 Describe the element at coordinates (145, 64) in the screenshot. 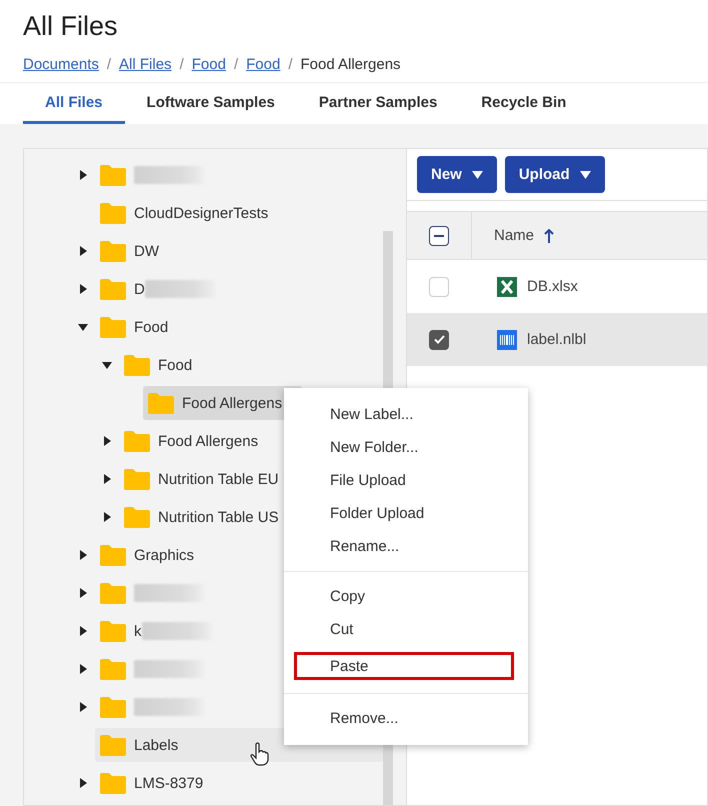

I see `breadcrumb-link: All Files` at that location.